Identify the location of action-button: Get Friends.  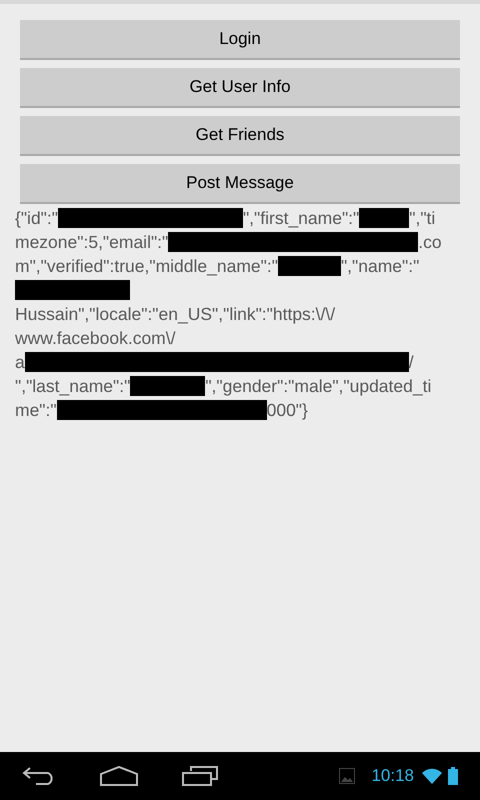
(240, 136).